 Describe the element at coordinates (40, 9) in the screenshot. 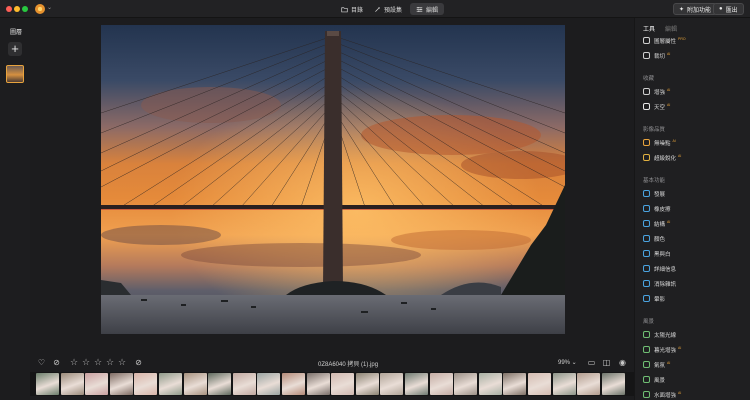

I see `app-logo-icon` at that location.